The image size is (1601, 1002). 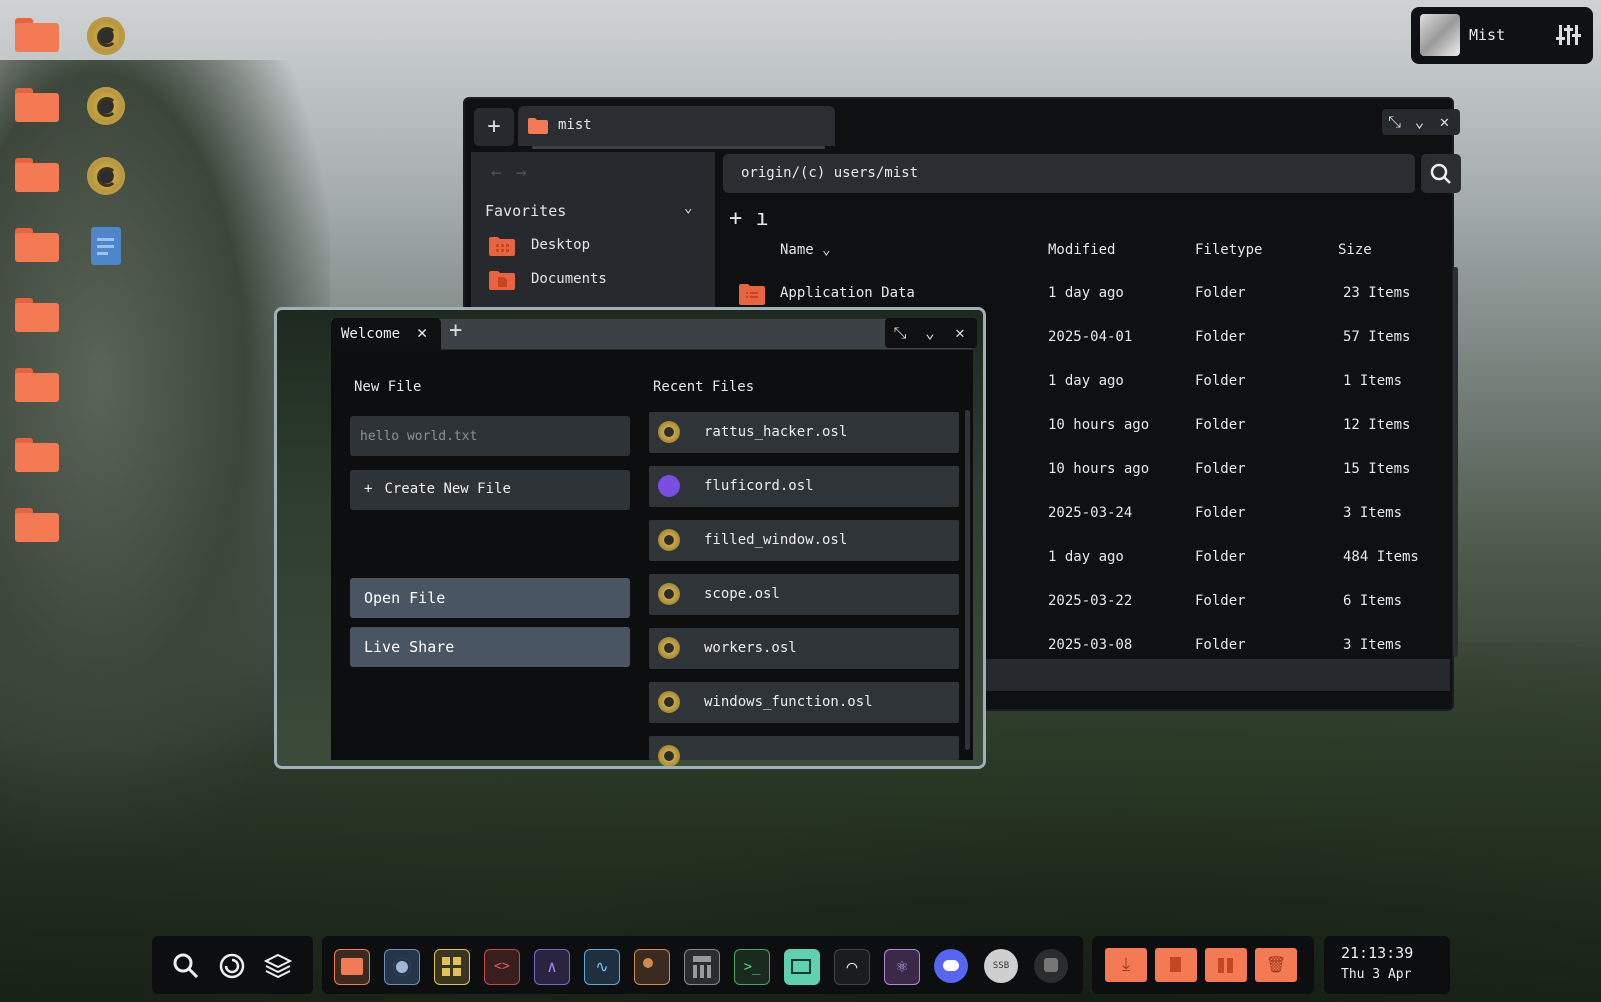 What do you see at coordinates (1069, 173) in the screenshot?
I see `path-bar: origin/(c) users/mist` at bounding box center [1069, 173].